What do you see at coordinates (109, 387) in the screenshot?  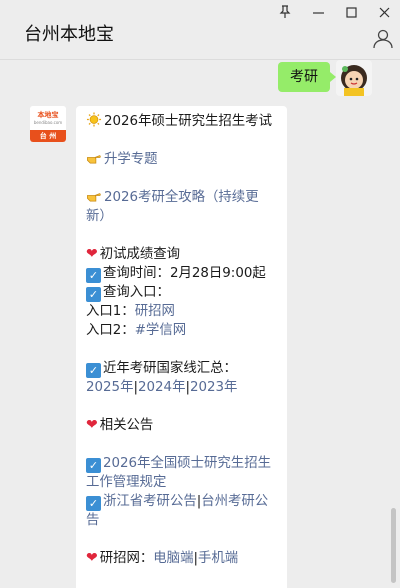 I see `link-year-2025: 2025年` at bounding box center [109, 387].